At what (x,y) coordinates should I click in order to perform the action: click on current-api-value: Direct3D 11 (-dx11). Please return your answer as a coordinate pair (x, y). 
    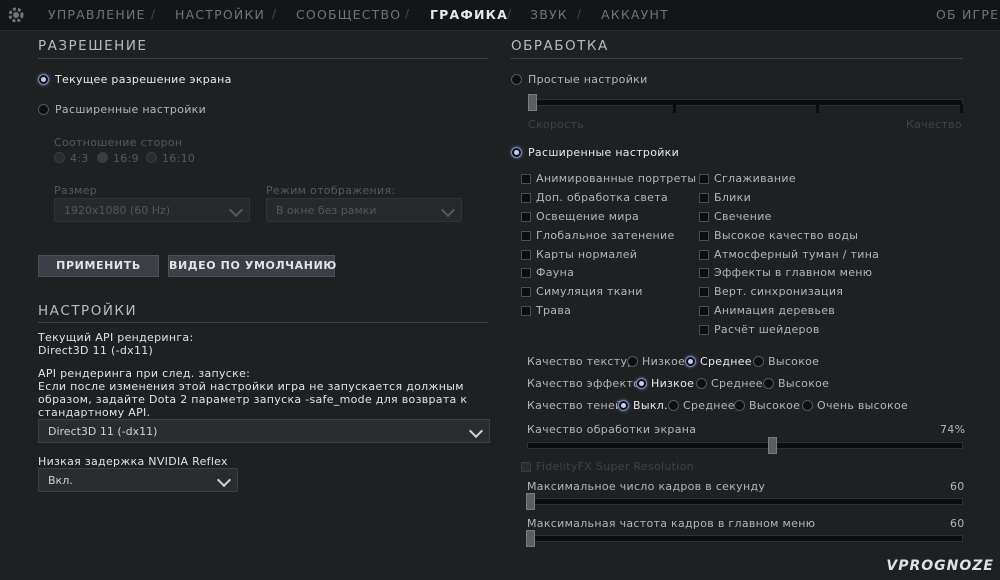
    Looking at the image, I should click on (96, 350).